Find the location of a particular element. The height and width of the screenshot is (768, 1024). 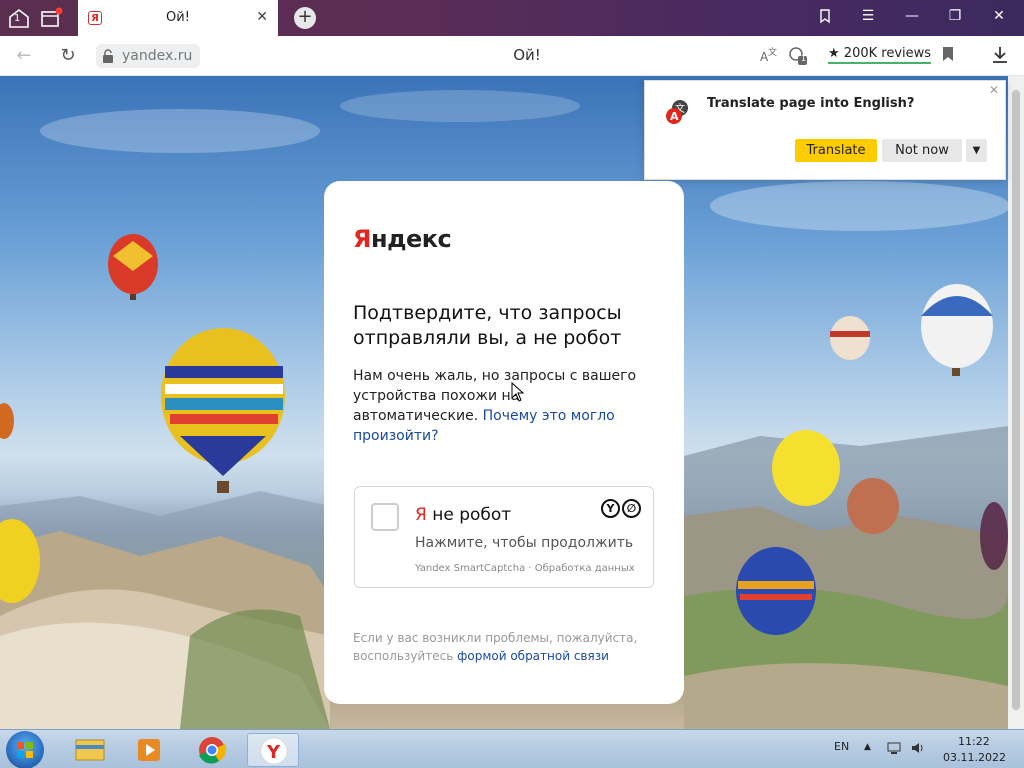

close-window-icon: ✕ is located at coordinates (999, 18).